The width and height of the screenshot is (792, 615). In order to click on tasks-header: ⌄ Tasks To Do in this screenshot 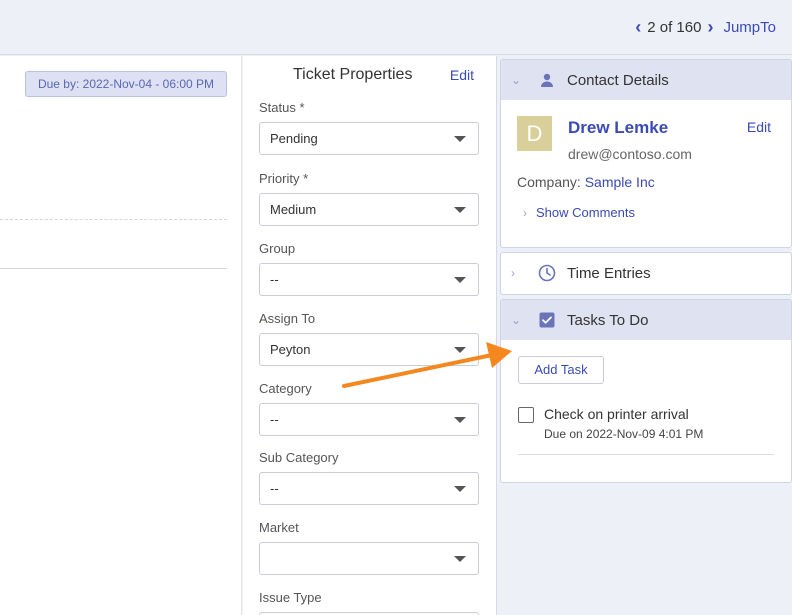, I will do `click(646, 320)`.